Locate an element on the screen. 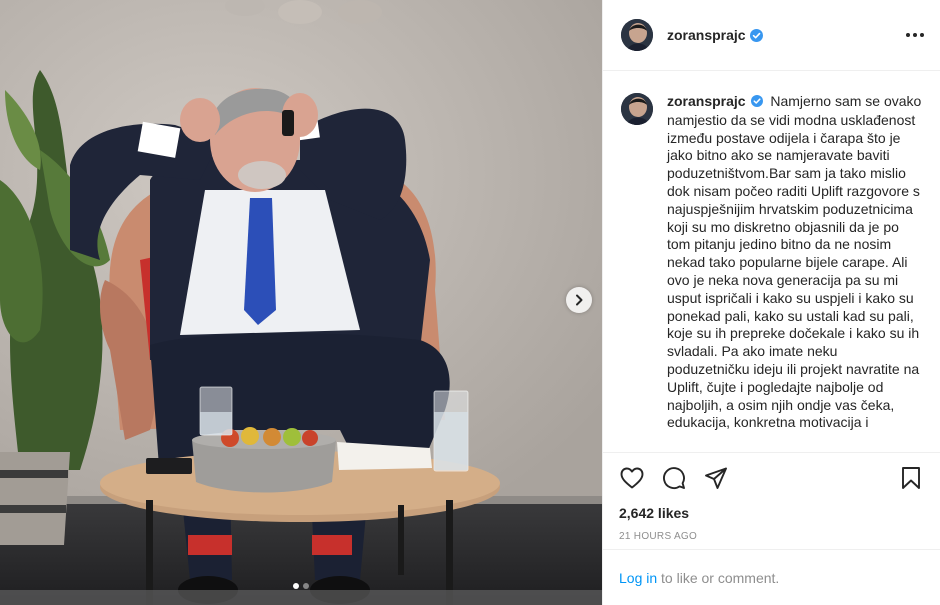  carousel-next-button is located at coordinates (579, 300).